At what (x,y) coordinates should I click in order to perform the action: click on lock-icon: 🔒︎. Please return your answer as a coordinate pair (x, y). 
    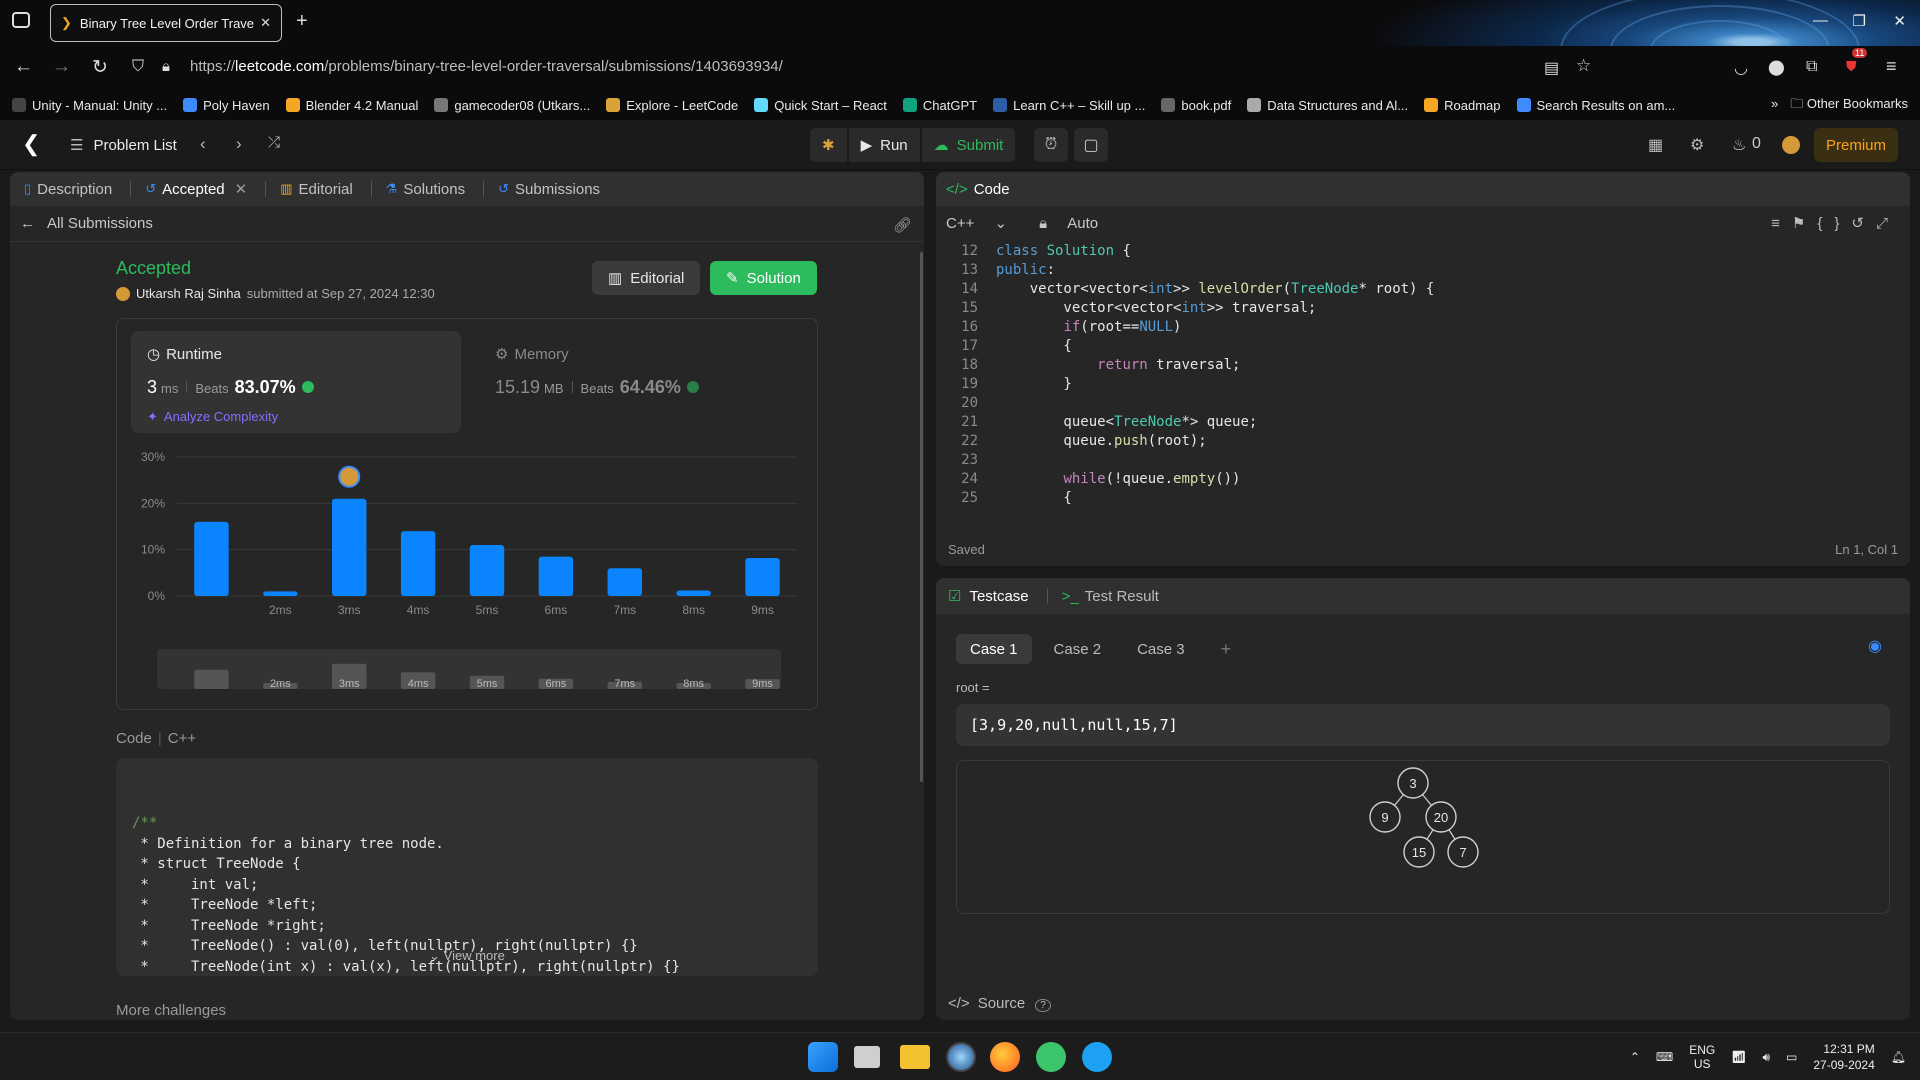
    Looking at the image, I should click on (166, 66).